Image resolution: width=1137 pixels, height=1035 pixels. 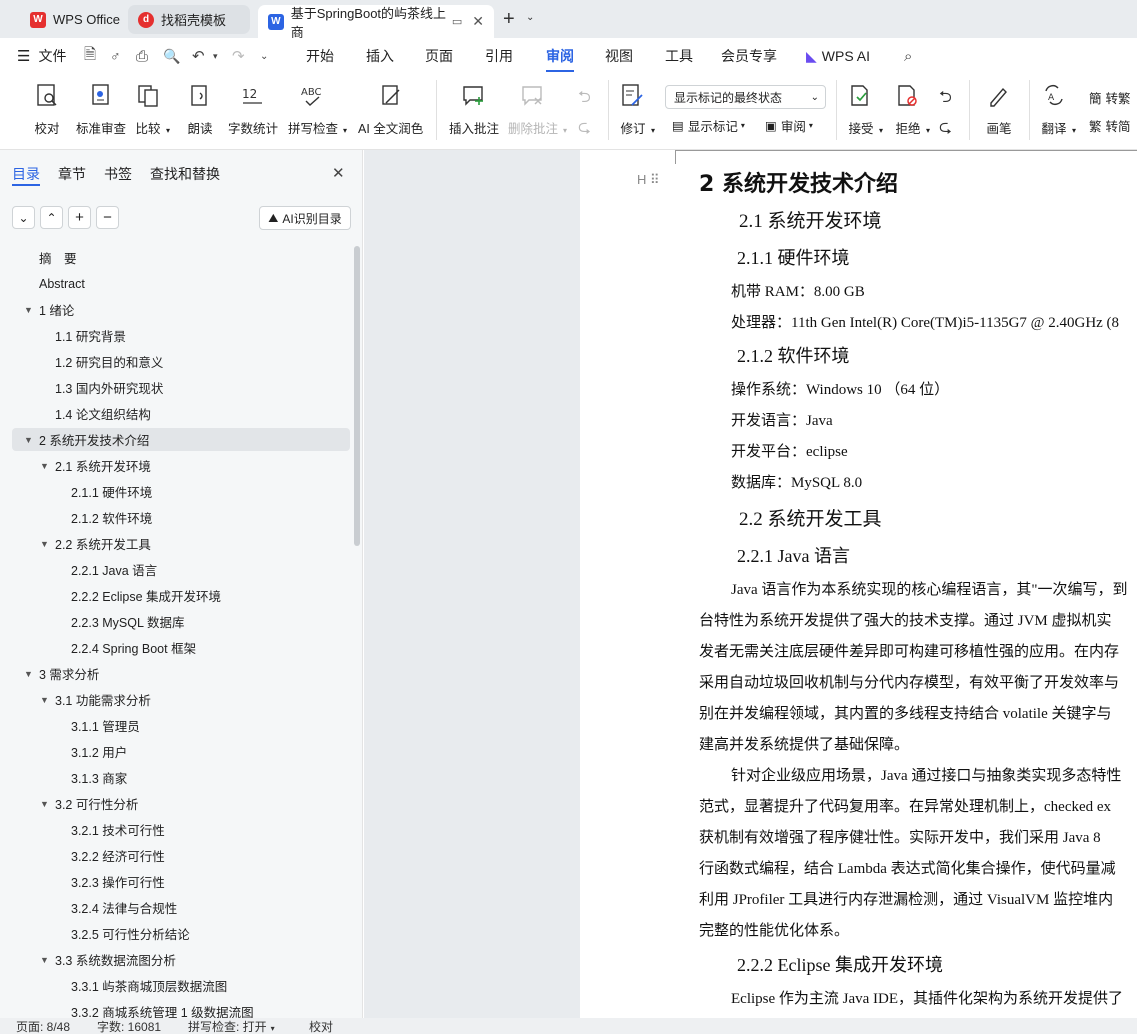 What do you see at coordinates (390, 109) in the screenshot?
I see `ai-polish-button: AI 全文润色` at bounding box center [390, 109].